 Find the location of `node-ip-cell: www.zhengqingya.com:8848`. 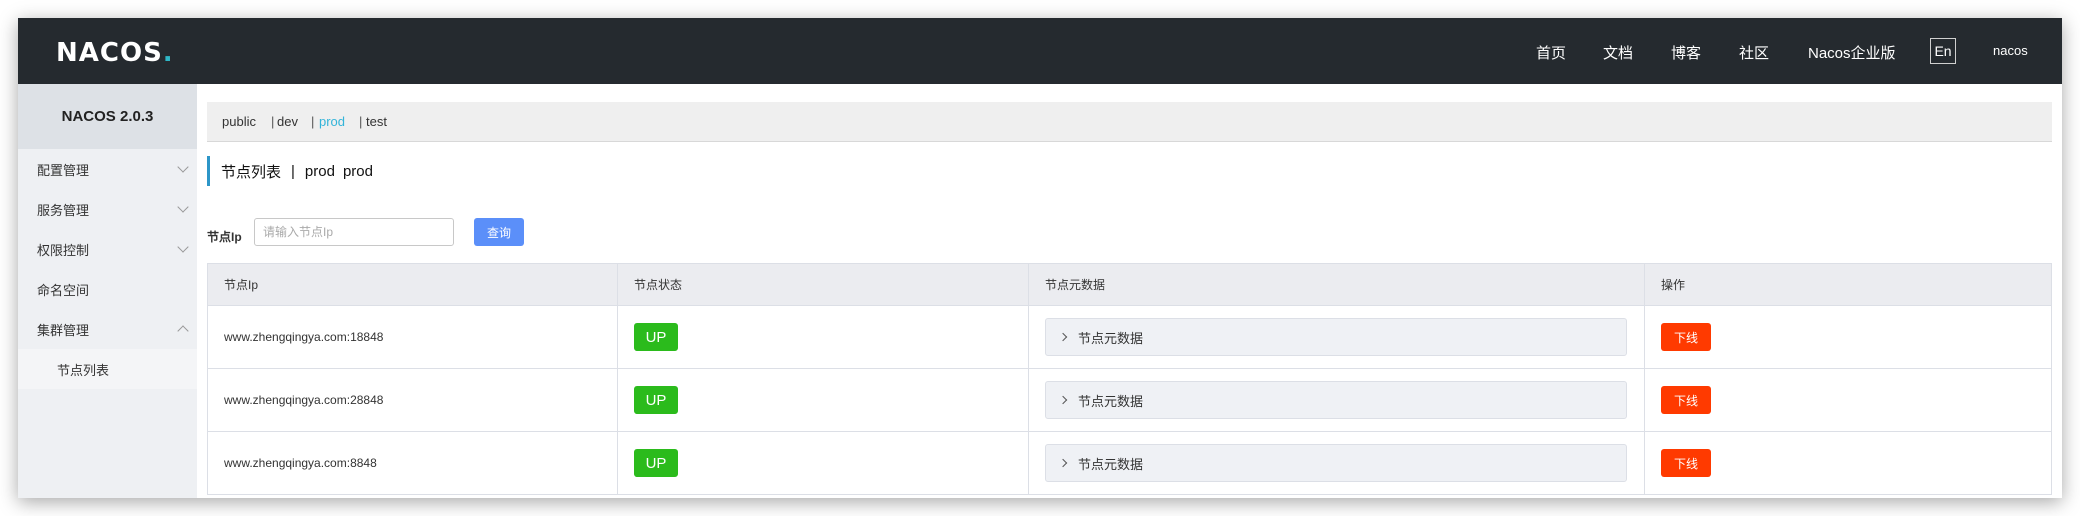

node-ip-cell: www.zhengqingya.com:8848 is located at coordinates (413, 463).